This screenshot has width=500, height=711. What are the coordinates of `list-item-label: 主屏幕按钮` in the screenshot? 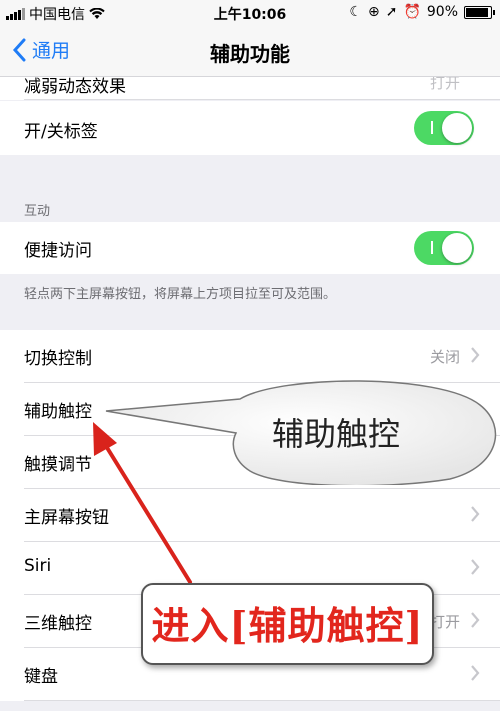 It's located at (66, 518).